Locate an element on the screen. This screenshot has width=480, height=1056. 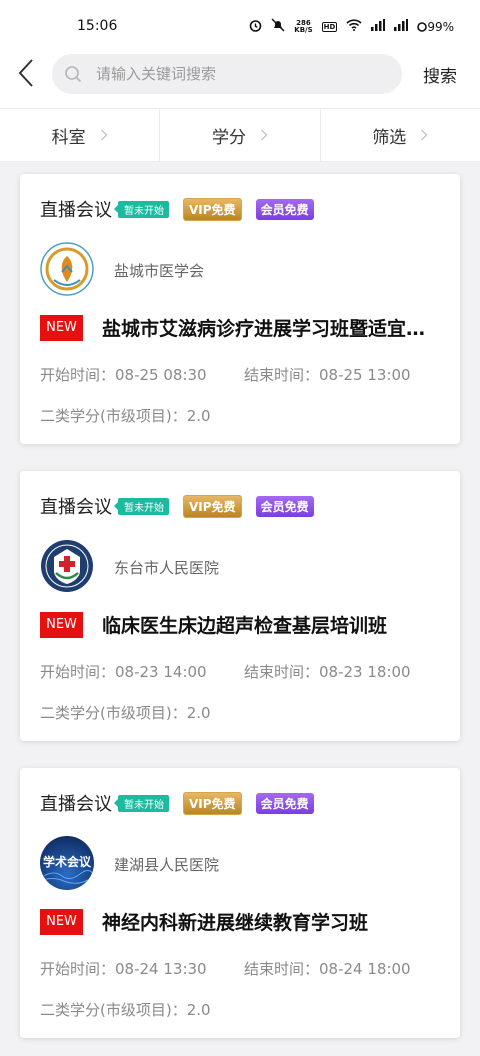
search-box is located at coordinates (227, 74).